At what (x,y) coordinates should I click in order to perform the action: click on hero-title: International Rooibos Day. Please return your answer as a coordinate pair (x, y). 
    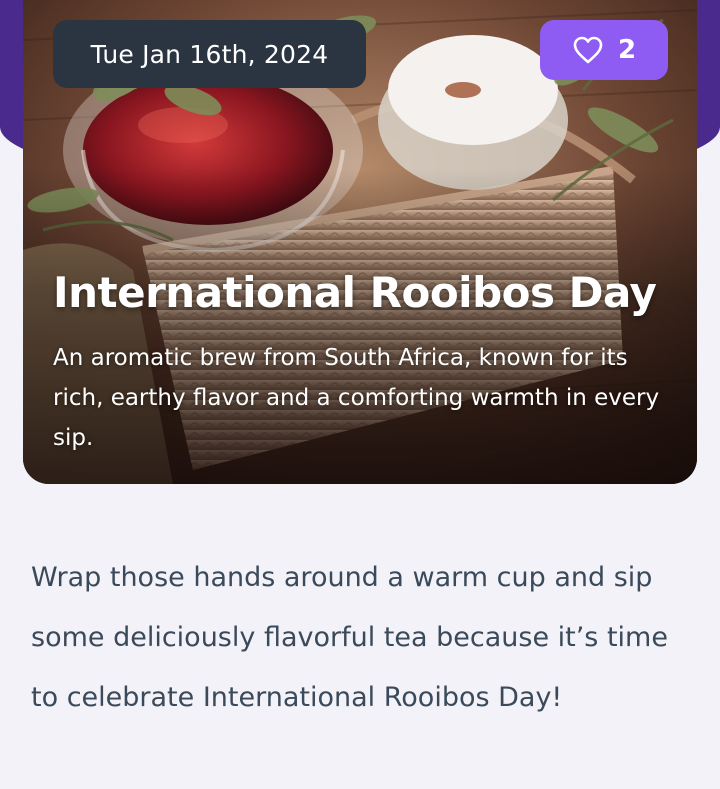
    Looking at the image, I should click on (355, 292).